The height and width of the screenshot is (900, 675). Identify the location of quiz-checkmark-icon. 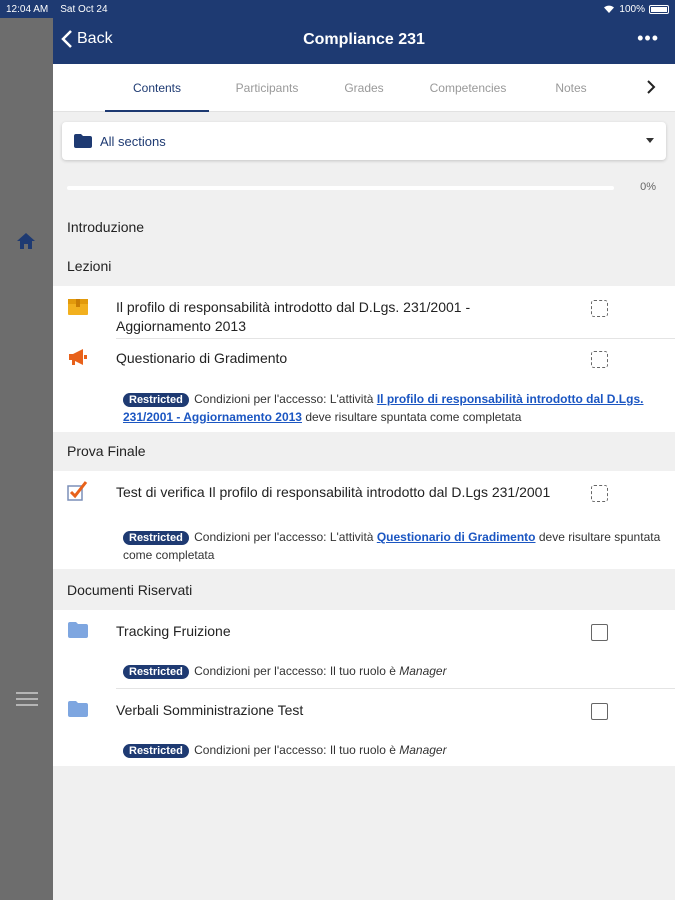
(77, 491).